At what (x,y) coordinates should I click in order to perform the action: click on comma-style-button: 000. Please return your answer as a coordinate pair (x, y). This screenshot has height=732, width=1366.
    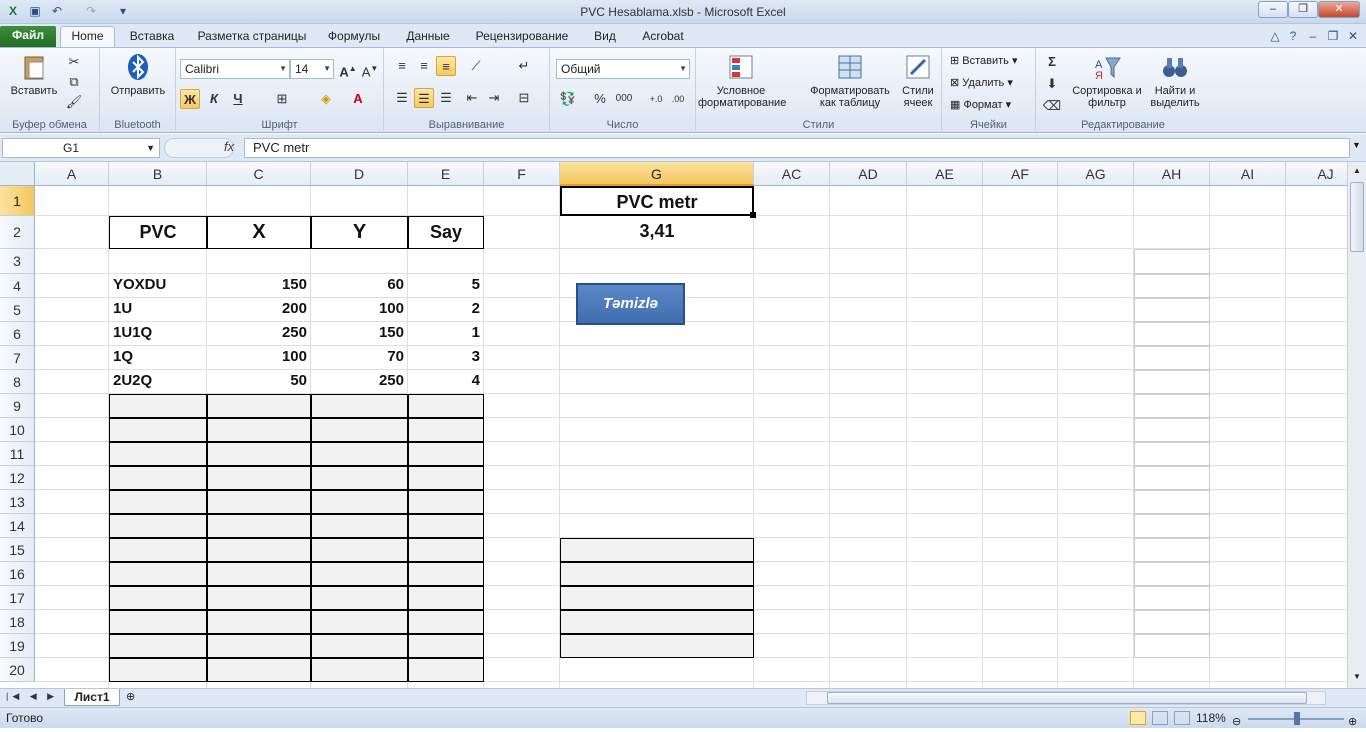
    Looking at the image, I should click on (624, 99).